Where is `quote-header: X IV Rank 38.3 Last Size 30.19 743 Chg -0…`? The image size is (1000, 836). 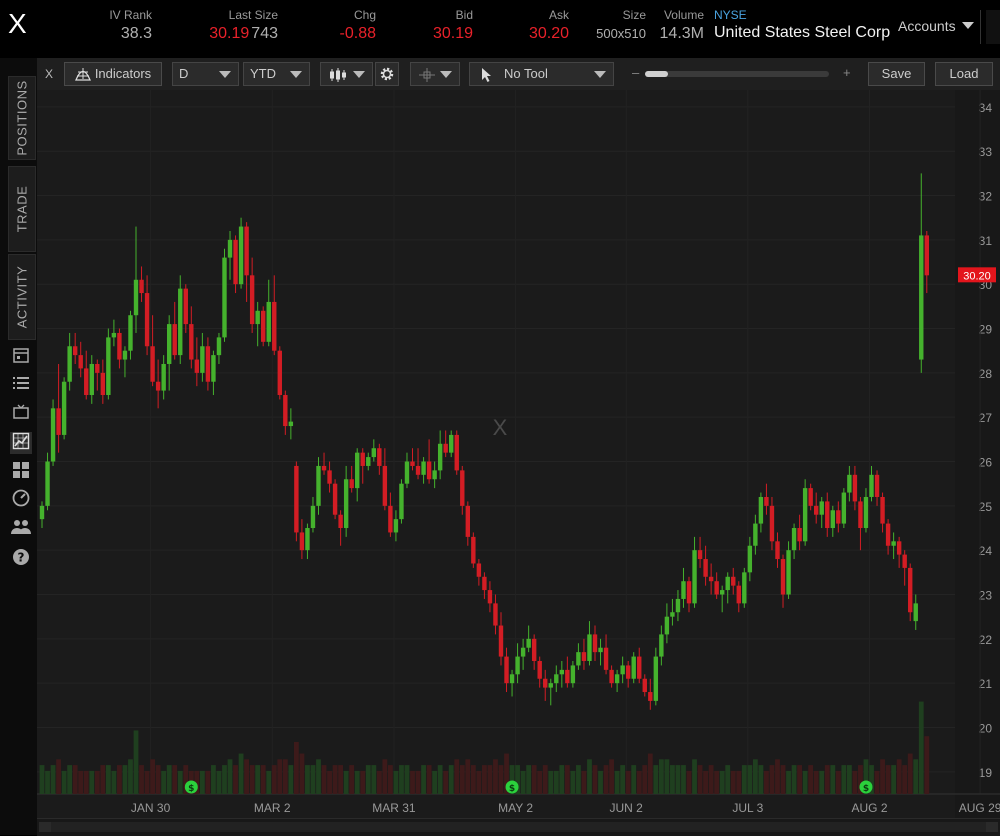
quote-header: X IV Rank 38.3 Last Size 30.19 743 Chg -0… is located at coordinates (500, 29).